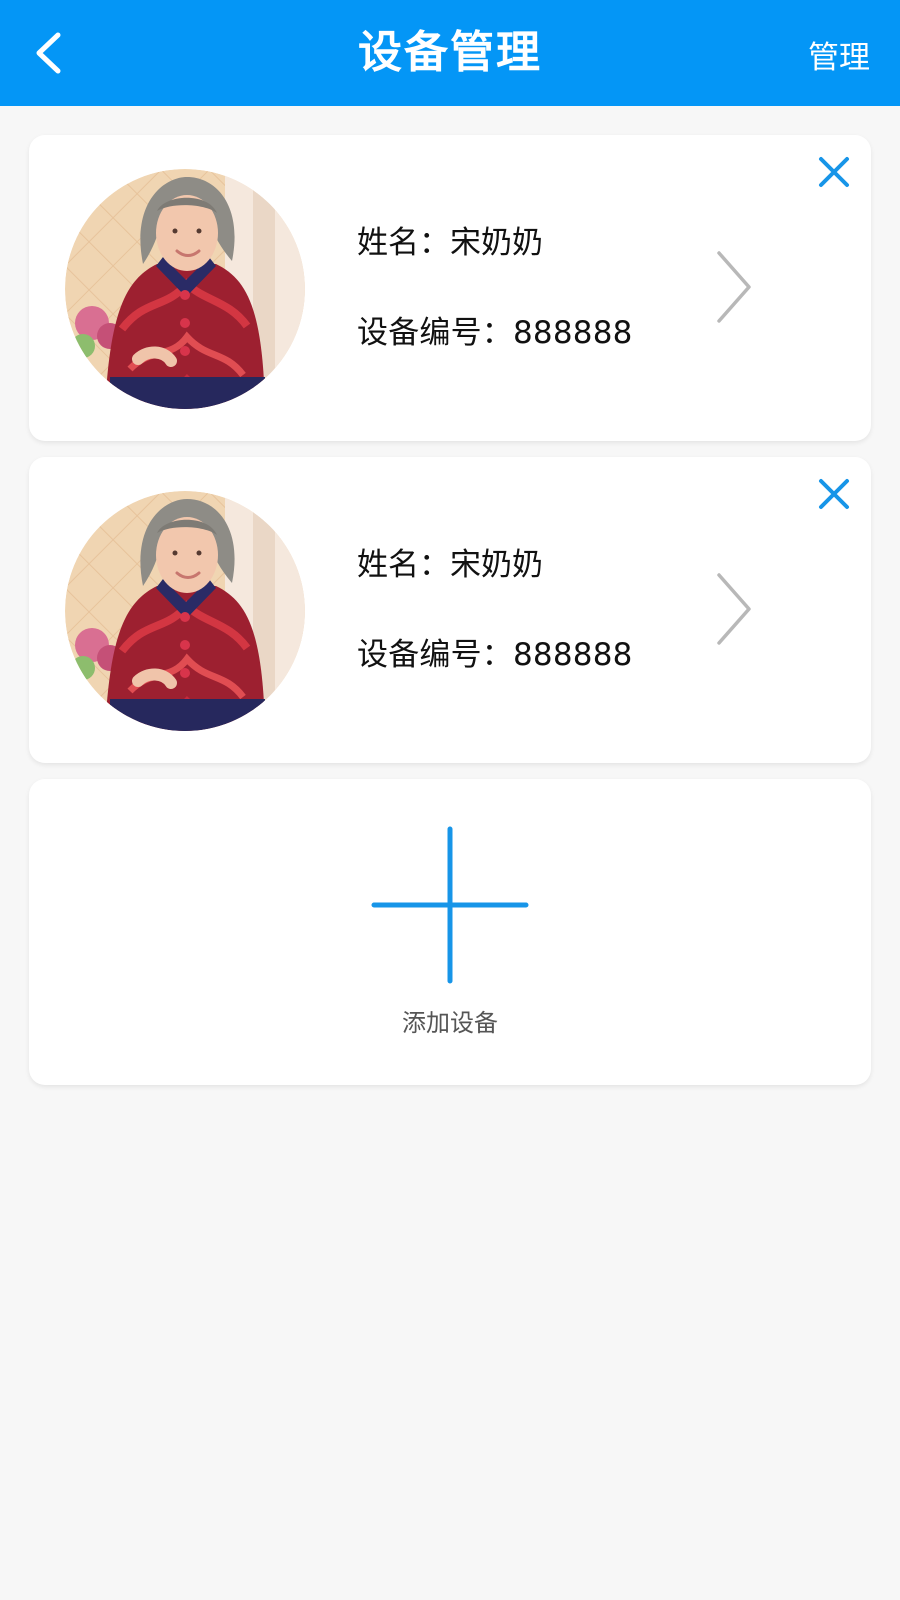 The height and width of the screenshot is (1600, 900). I want to click on manage-button: 管理, so click(839, 58).